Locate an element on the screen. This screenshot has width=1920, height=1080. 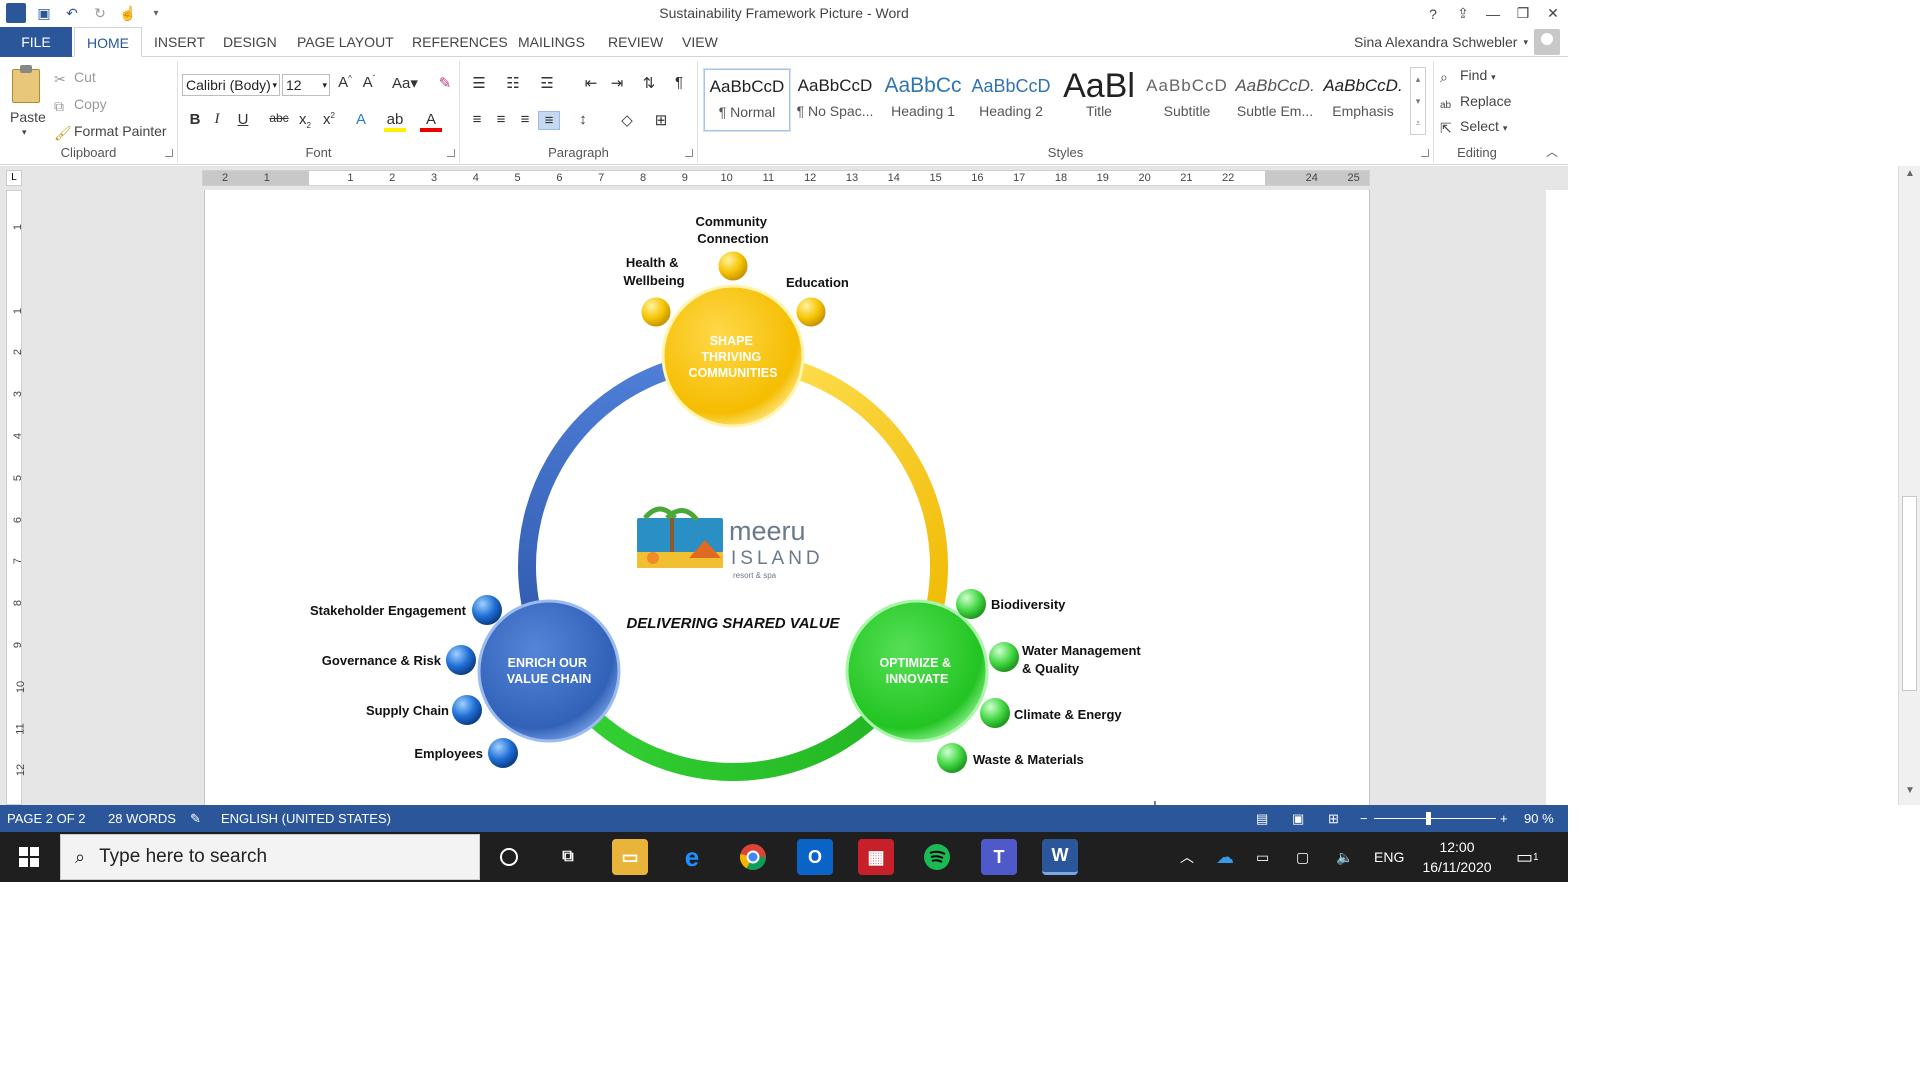
superscript-icon: x2 is located at coordinates (329, 119).